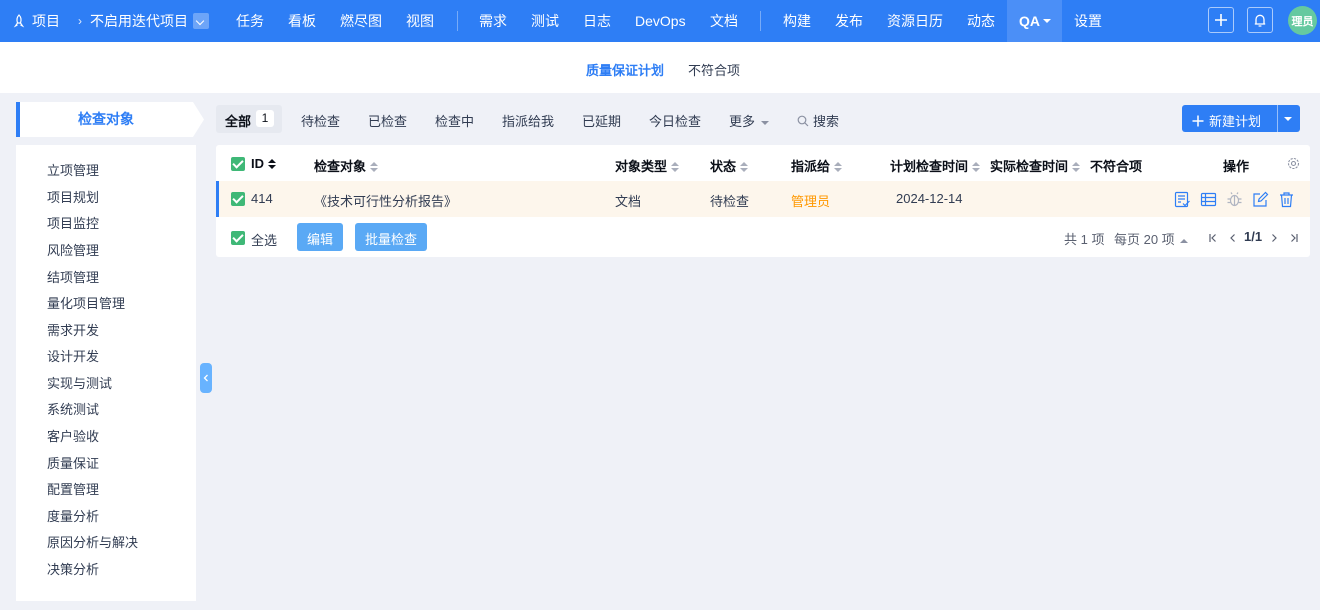 This screenshot has height=610, width=1320. What do you see at coordinates (110, 119) in the screenshot?
I see `sidebar-header: 检查对象` at bounding box center [110, 119].